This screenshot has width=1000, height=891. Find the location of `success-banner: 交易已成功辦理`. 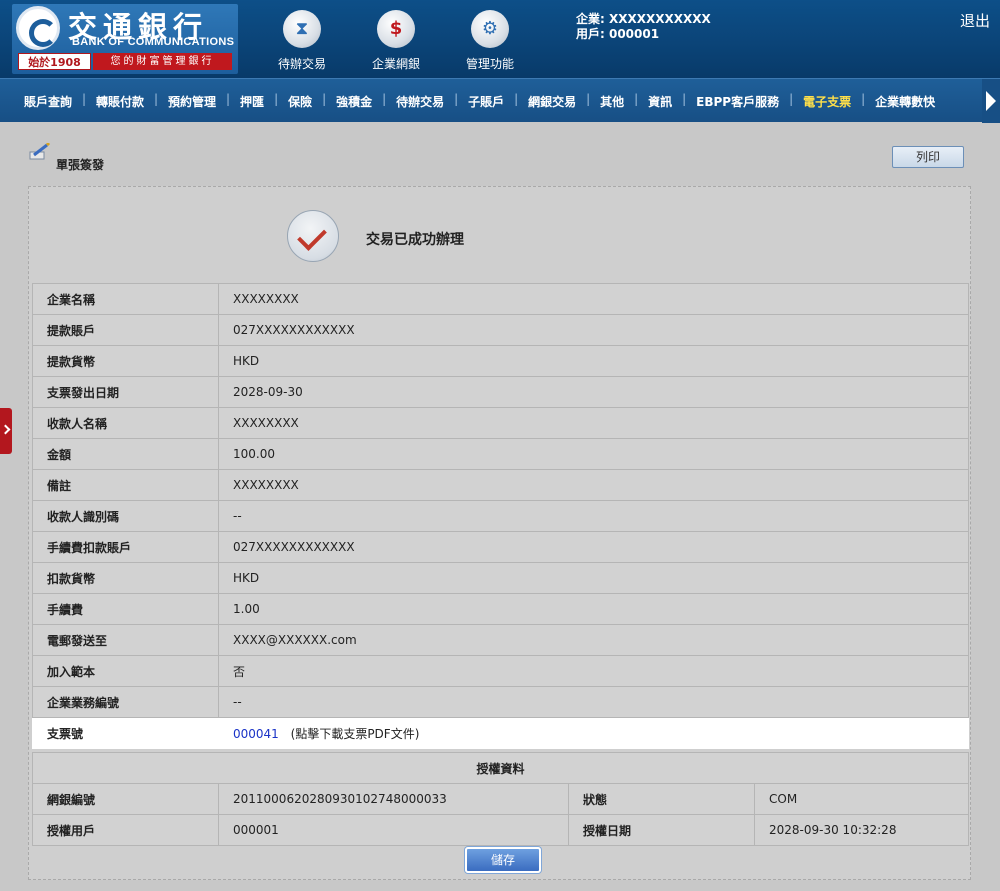

success-banner: 交易已成功辦理 is located at coordinates (499, 235).